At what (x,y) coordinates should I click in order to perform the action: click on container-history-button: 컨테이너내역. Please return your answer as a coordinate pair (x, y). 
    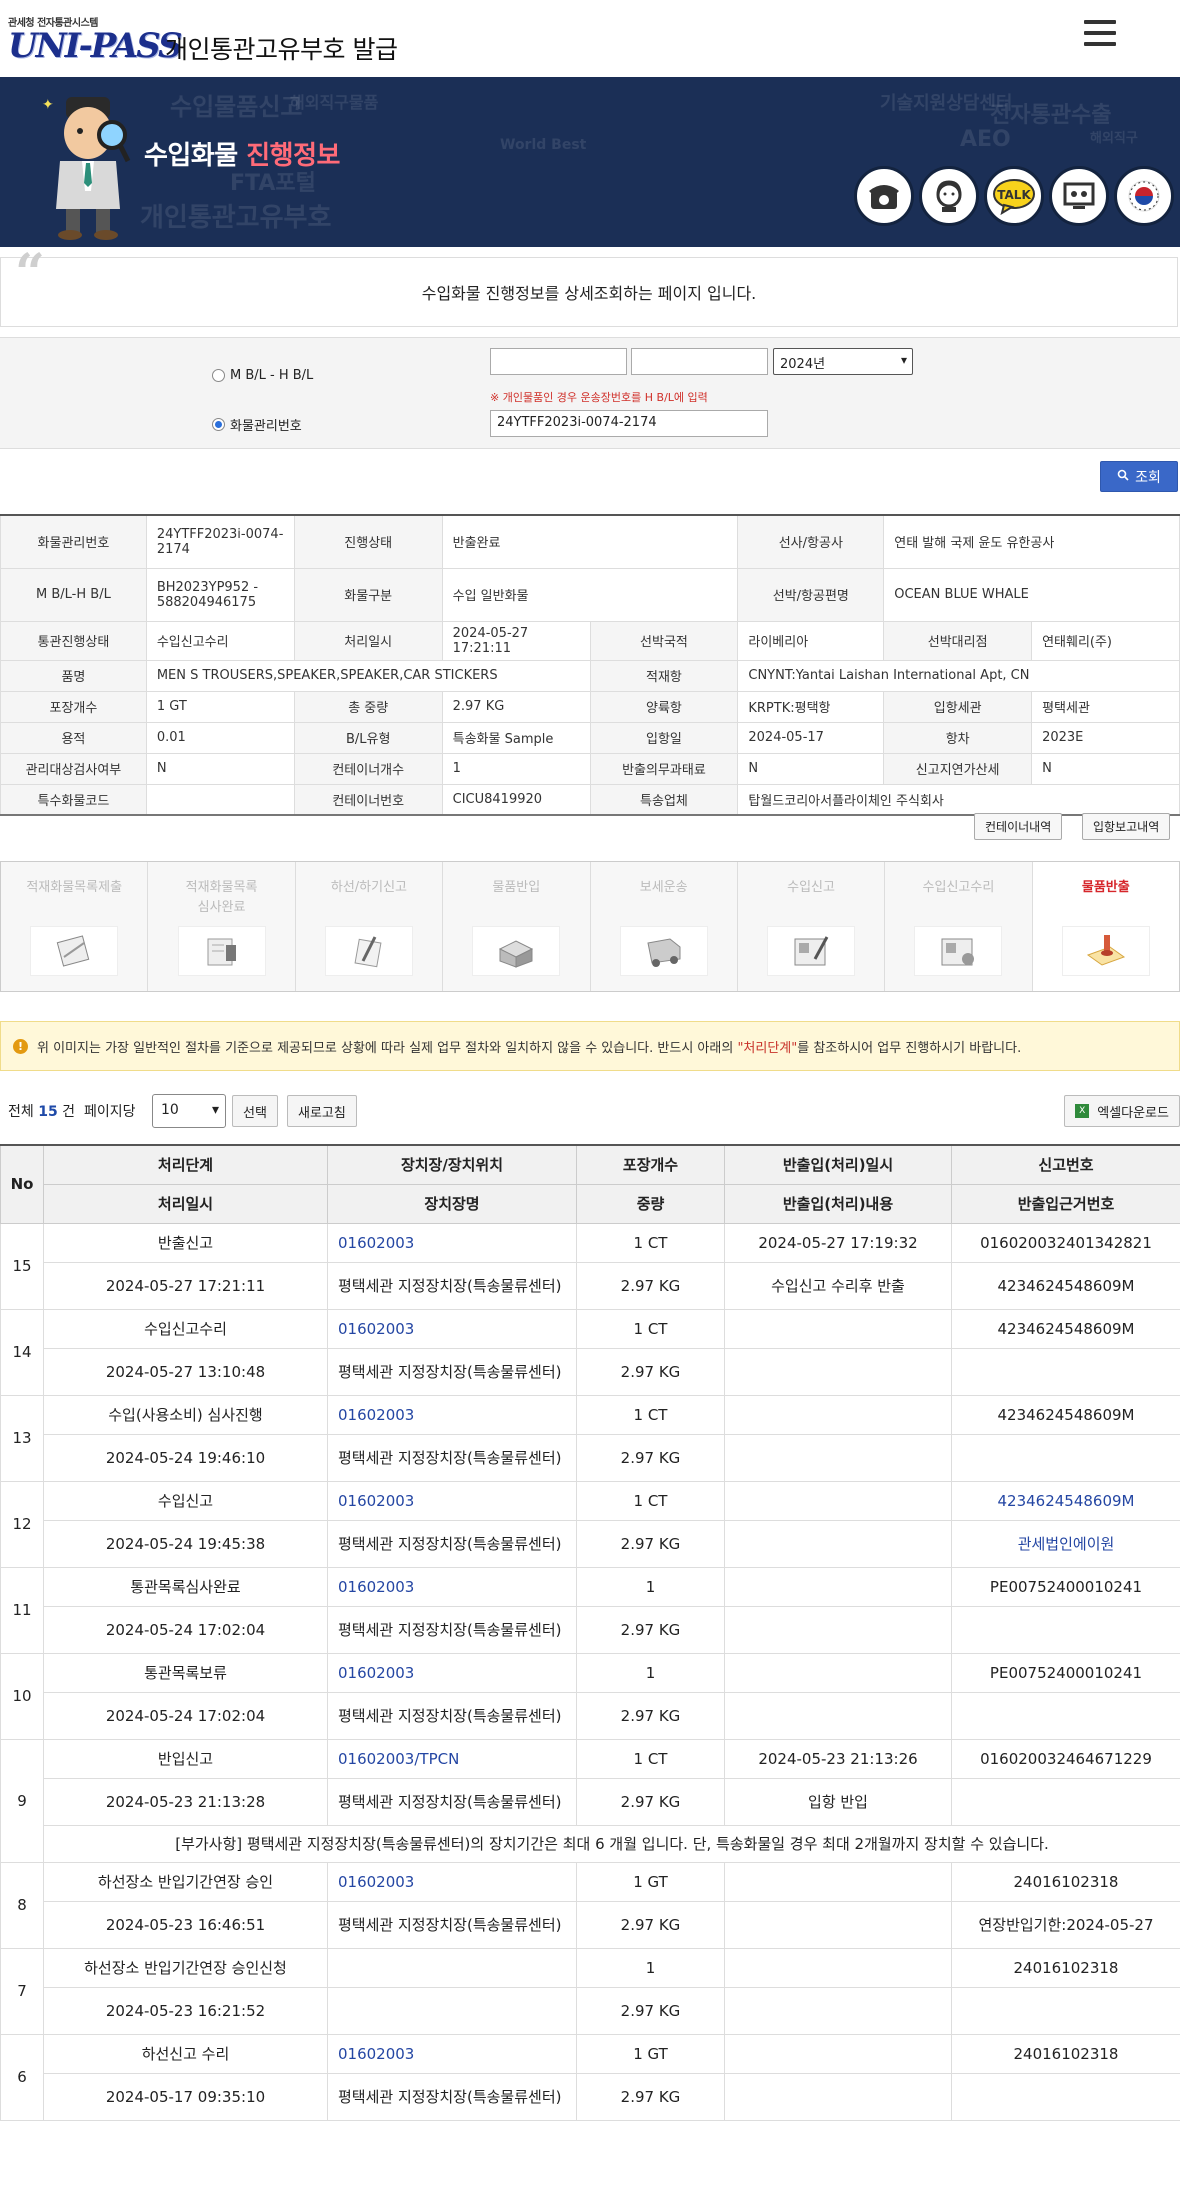
    Looking at the image, I should click on (1018, 826).